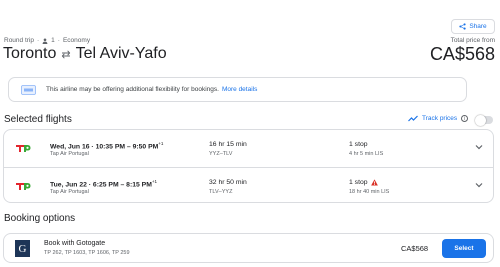 This screenshot has width=500, height=267. Describe the element at coordinates (40, 218) in the screenshot. I see `booking-options-title: Booking options` at that location.